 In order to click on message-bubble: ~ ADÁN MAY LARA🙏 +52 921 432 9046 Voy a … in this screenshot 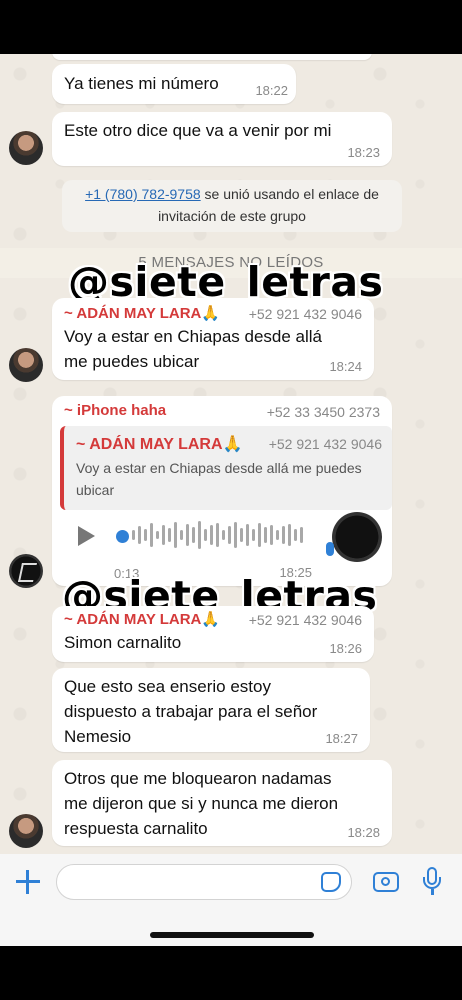, I will do `click(213, 339)`.